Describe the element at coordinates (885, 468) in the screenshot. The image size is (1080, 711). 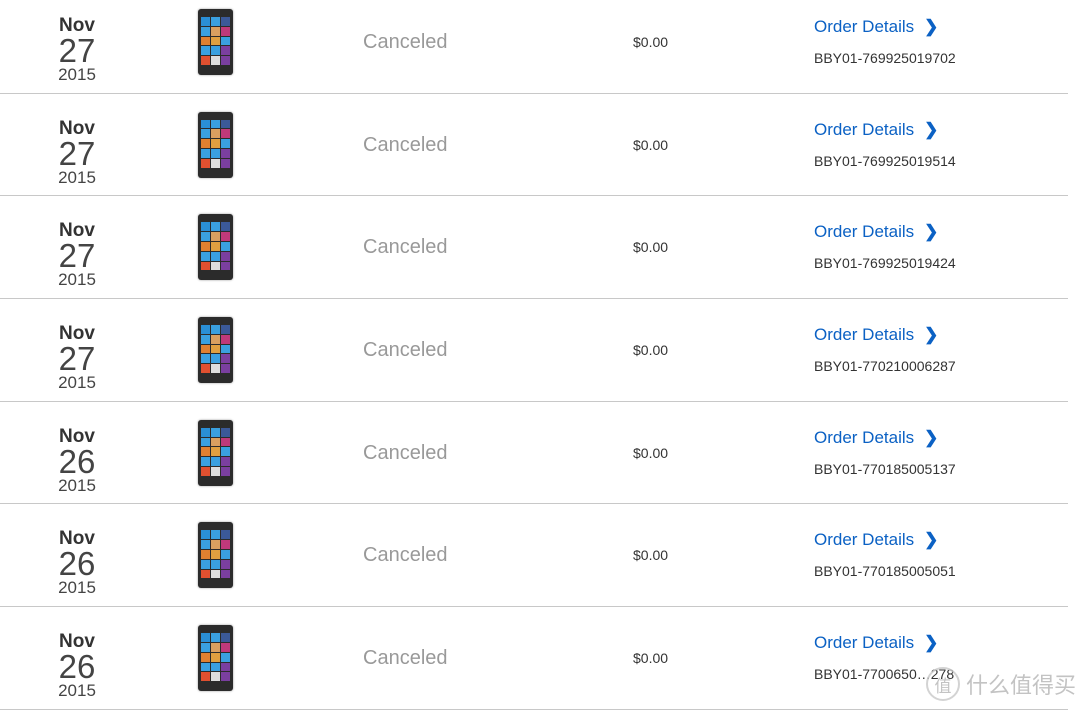
I see `order-number: BBY01-770185005137` at that location.